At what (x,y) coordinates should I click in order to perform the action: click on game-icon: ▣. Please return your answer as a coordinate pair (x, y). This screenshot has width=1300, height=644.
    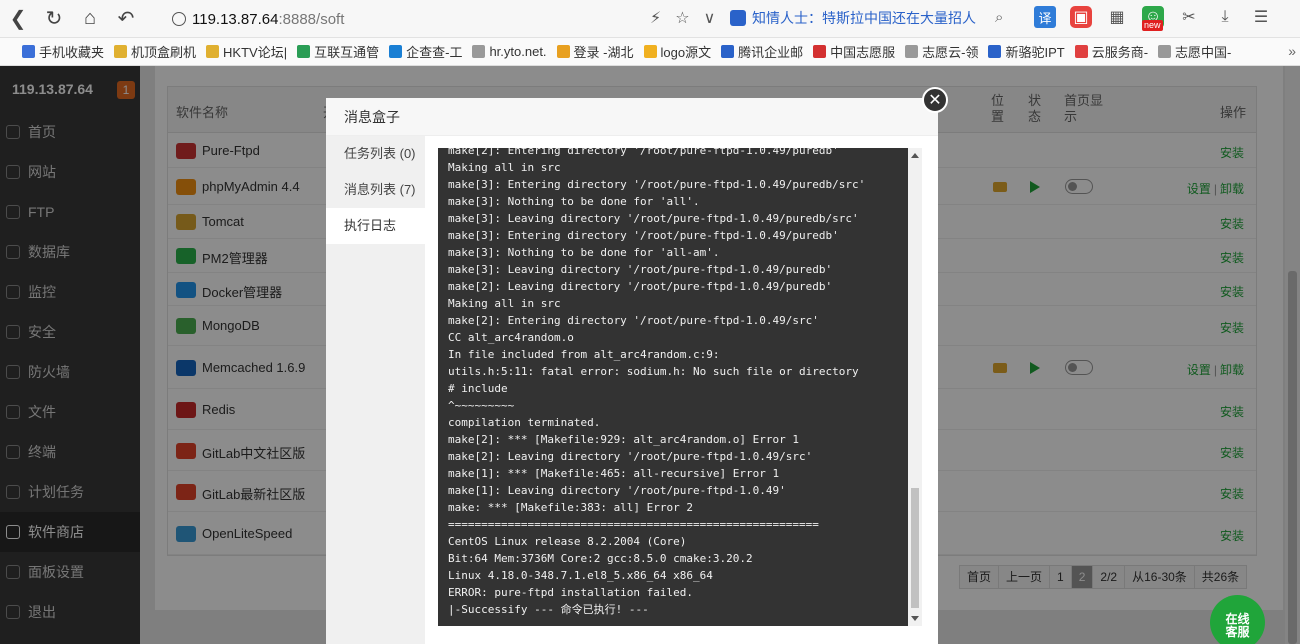
    Looking at the image, I should click on (1081, 17).